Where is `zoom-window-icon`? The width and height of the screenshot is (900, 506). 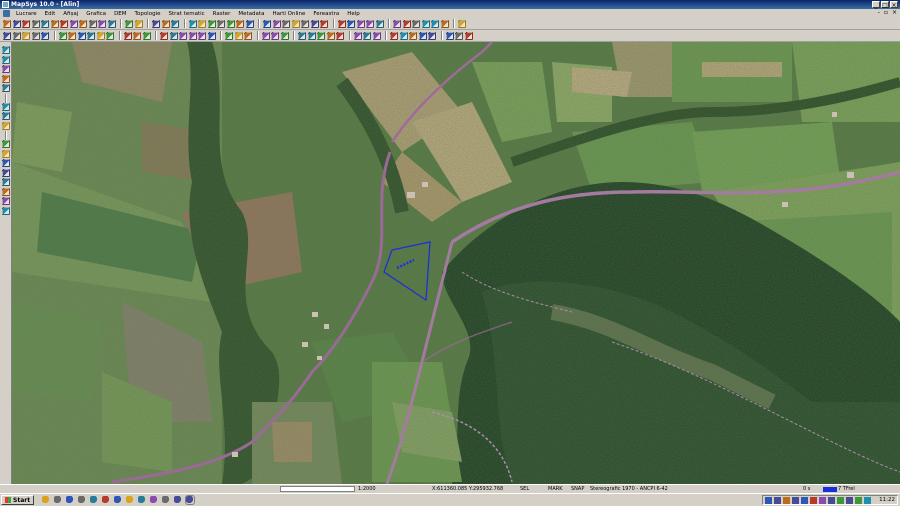 zoom-window-icon is located at coordinates (403, 35).